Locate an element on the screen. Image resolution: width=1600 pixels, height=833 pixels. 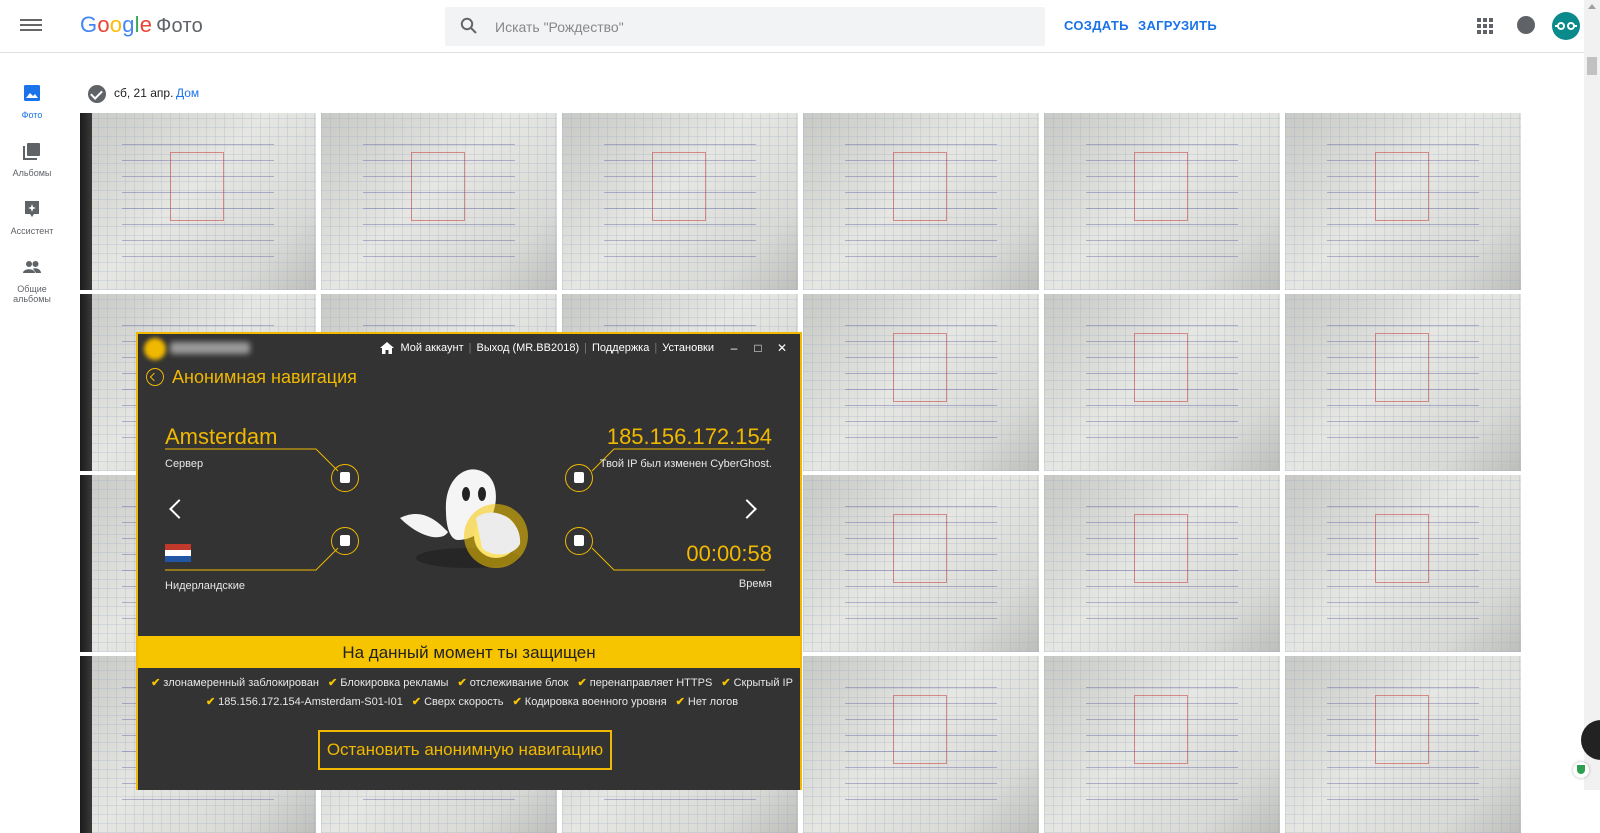
avatar-logo-icon is located at coordinates (1566, 26).